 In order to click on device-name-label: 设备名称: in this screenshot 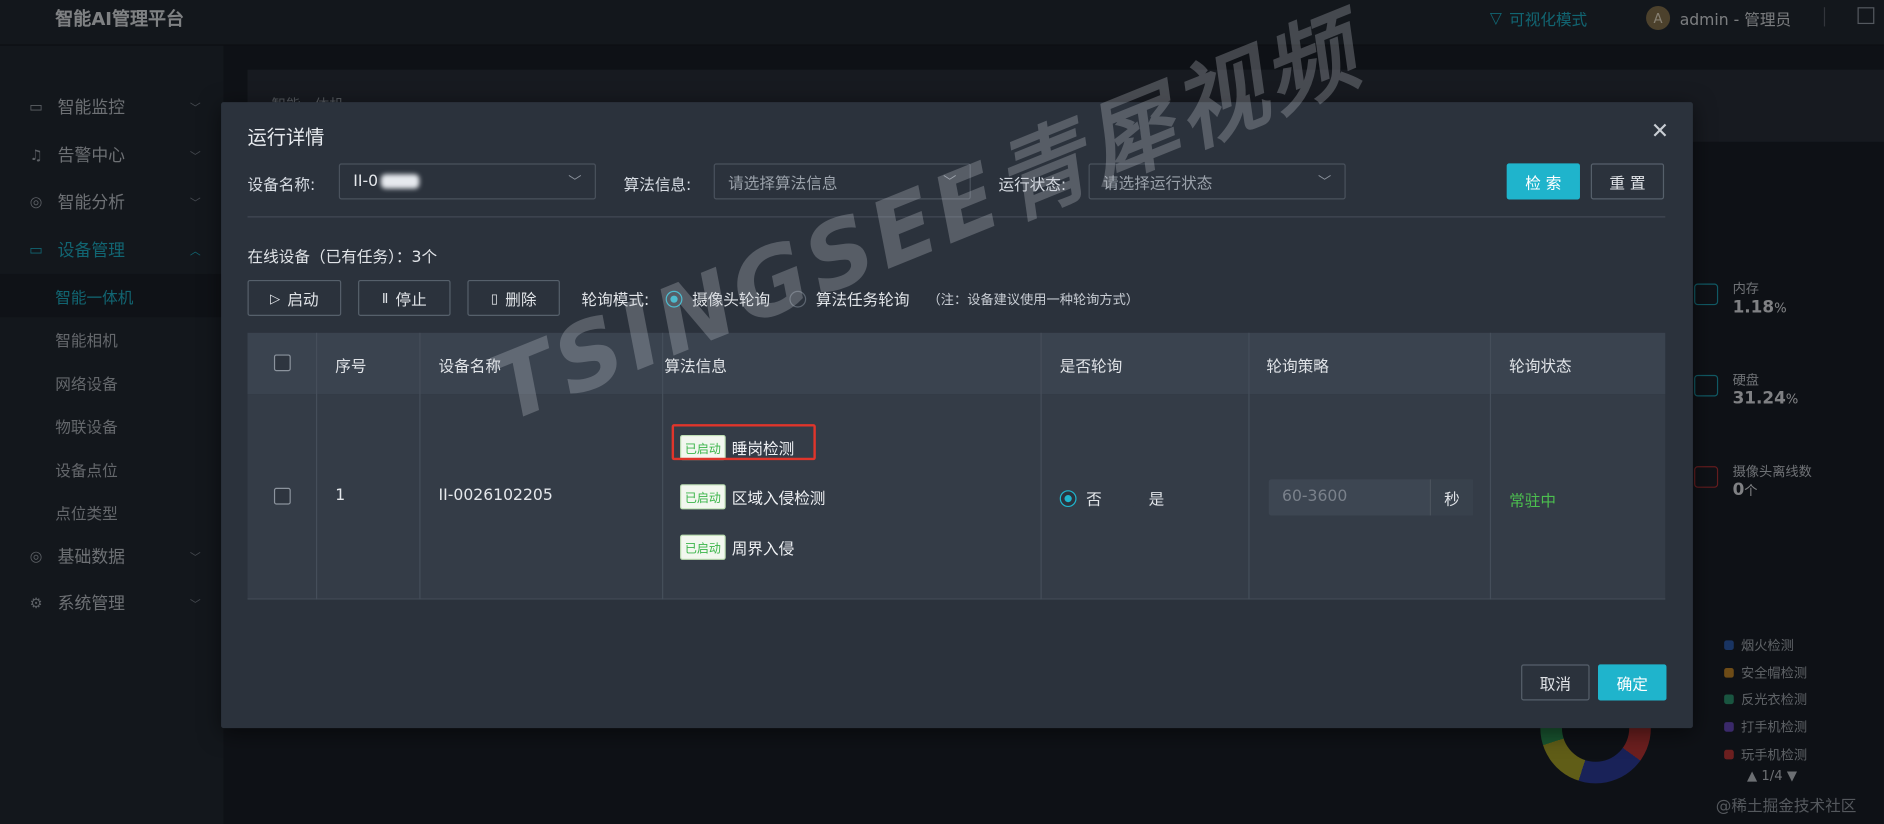, I will do `click(281, 185)`.